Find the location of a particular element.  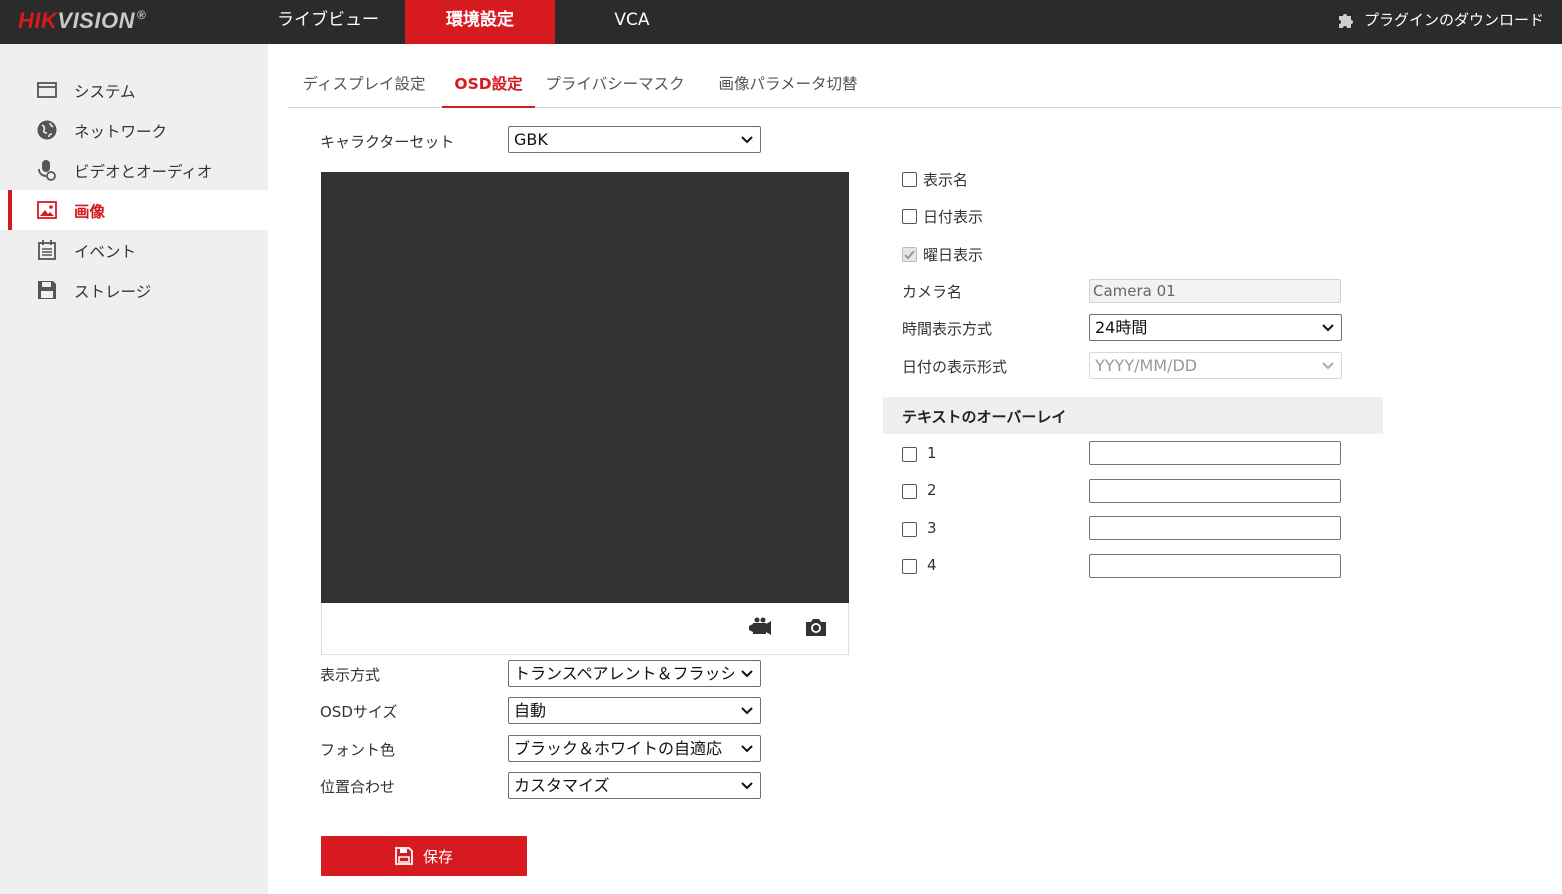

monitor-icon is located at coordinates (47, 90).